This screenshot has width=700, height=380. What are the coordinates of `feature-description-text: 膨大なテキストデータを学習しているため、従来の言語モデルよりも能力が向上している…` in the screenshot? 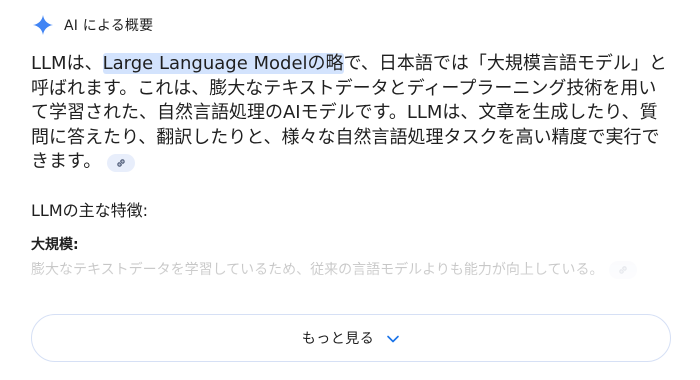 It's located at (317, 270).